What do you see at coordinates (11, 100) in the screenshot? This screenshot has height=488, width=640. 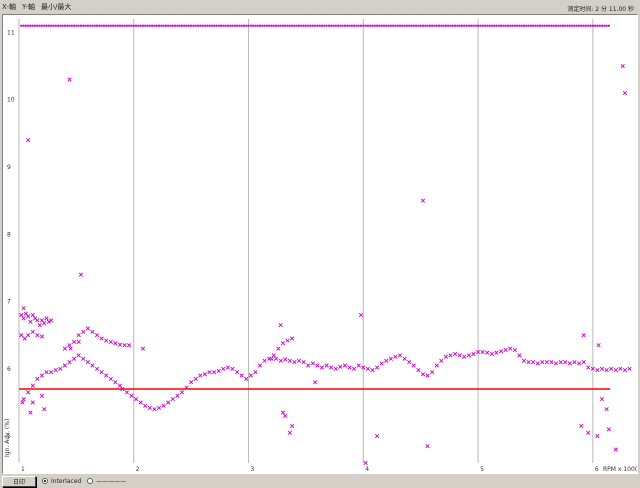 I see `y-tick-label: 10` at bounding box center [11, 100].